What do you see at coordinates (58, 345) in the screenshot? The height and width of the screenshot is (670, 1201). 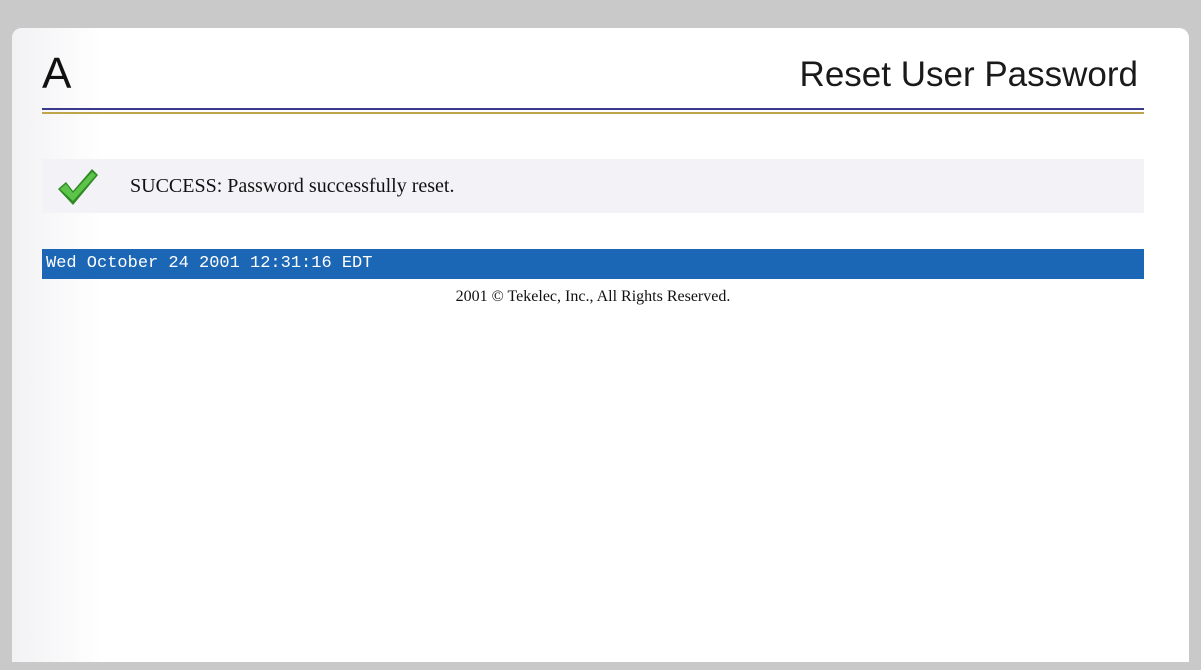 I see `left-shade` at bounding box center [58, 345].